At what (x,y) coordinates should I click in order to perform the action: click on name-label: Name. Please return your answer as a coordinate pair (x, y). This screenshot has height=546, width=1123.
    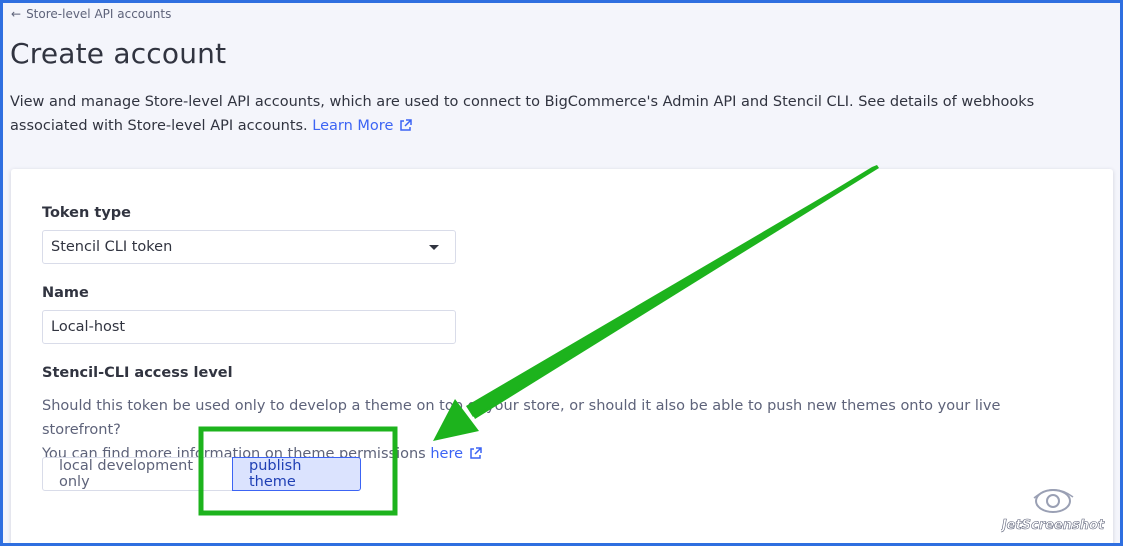
    Looking at the image, I should click on (65, 293).